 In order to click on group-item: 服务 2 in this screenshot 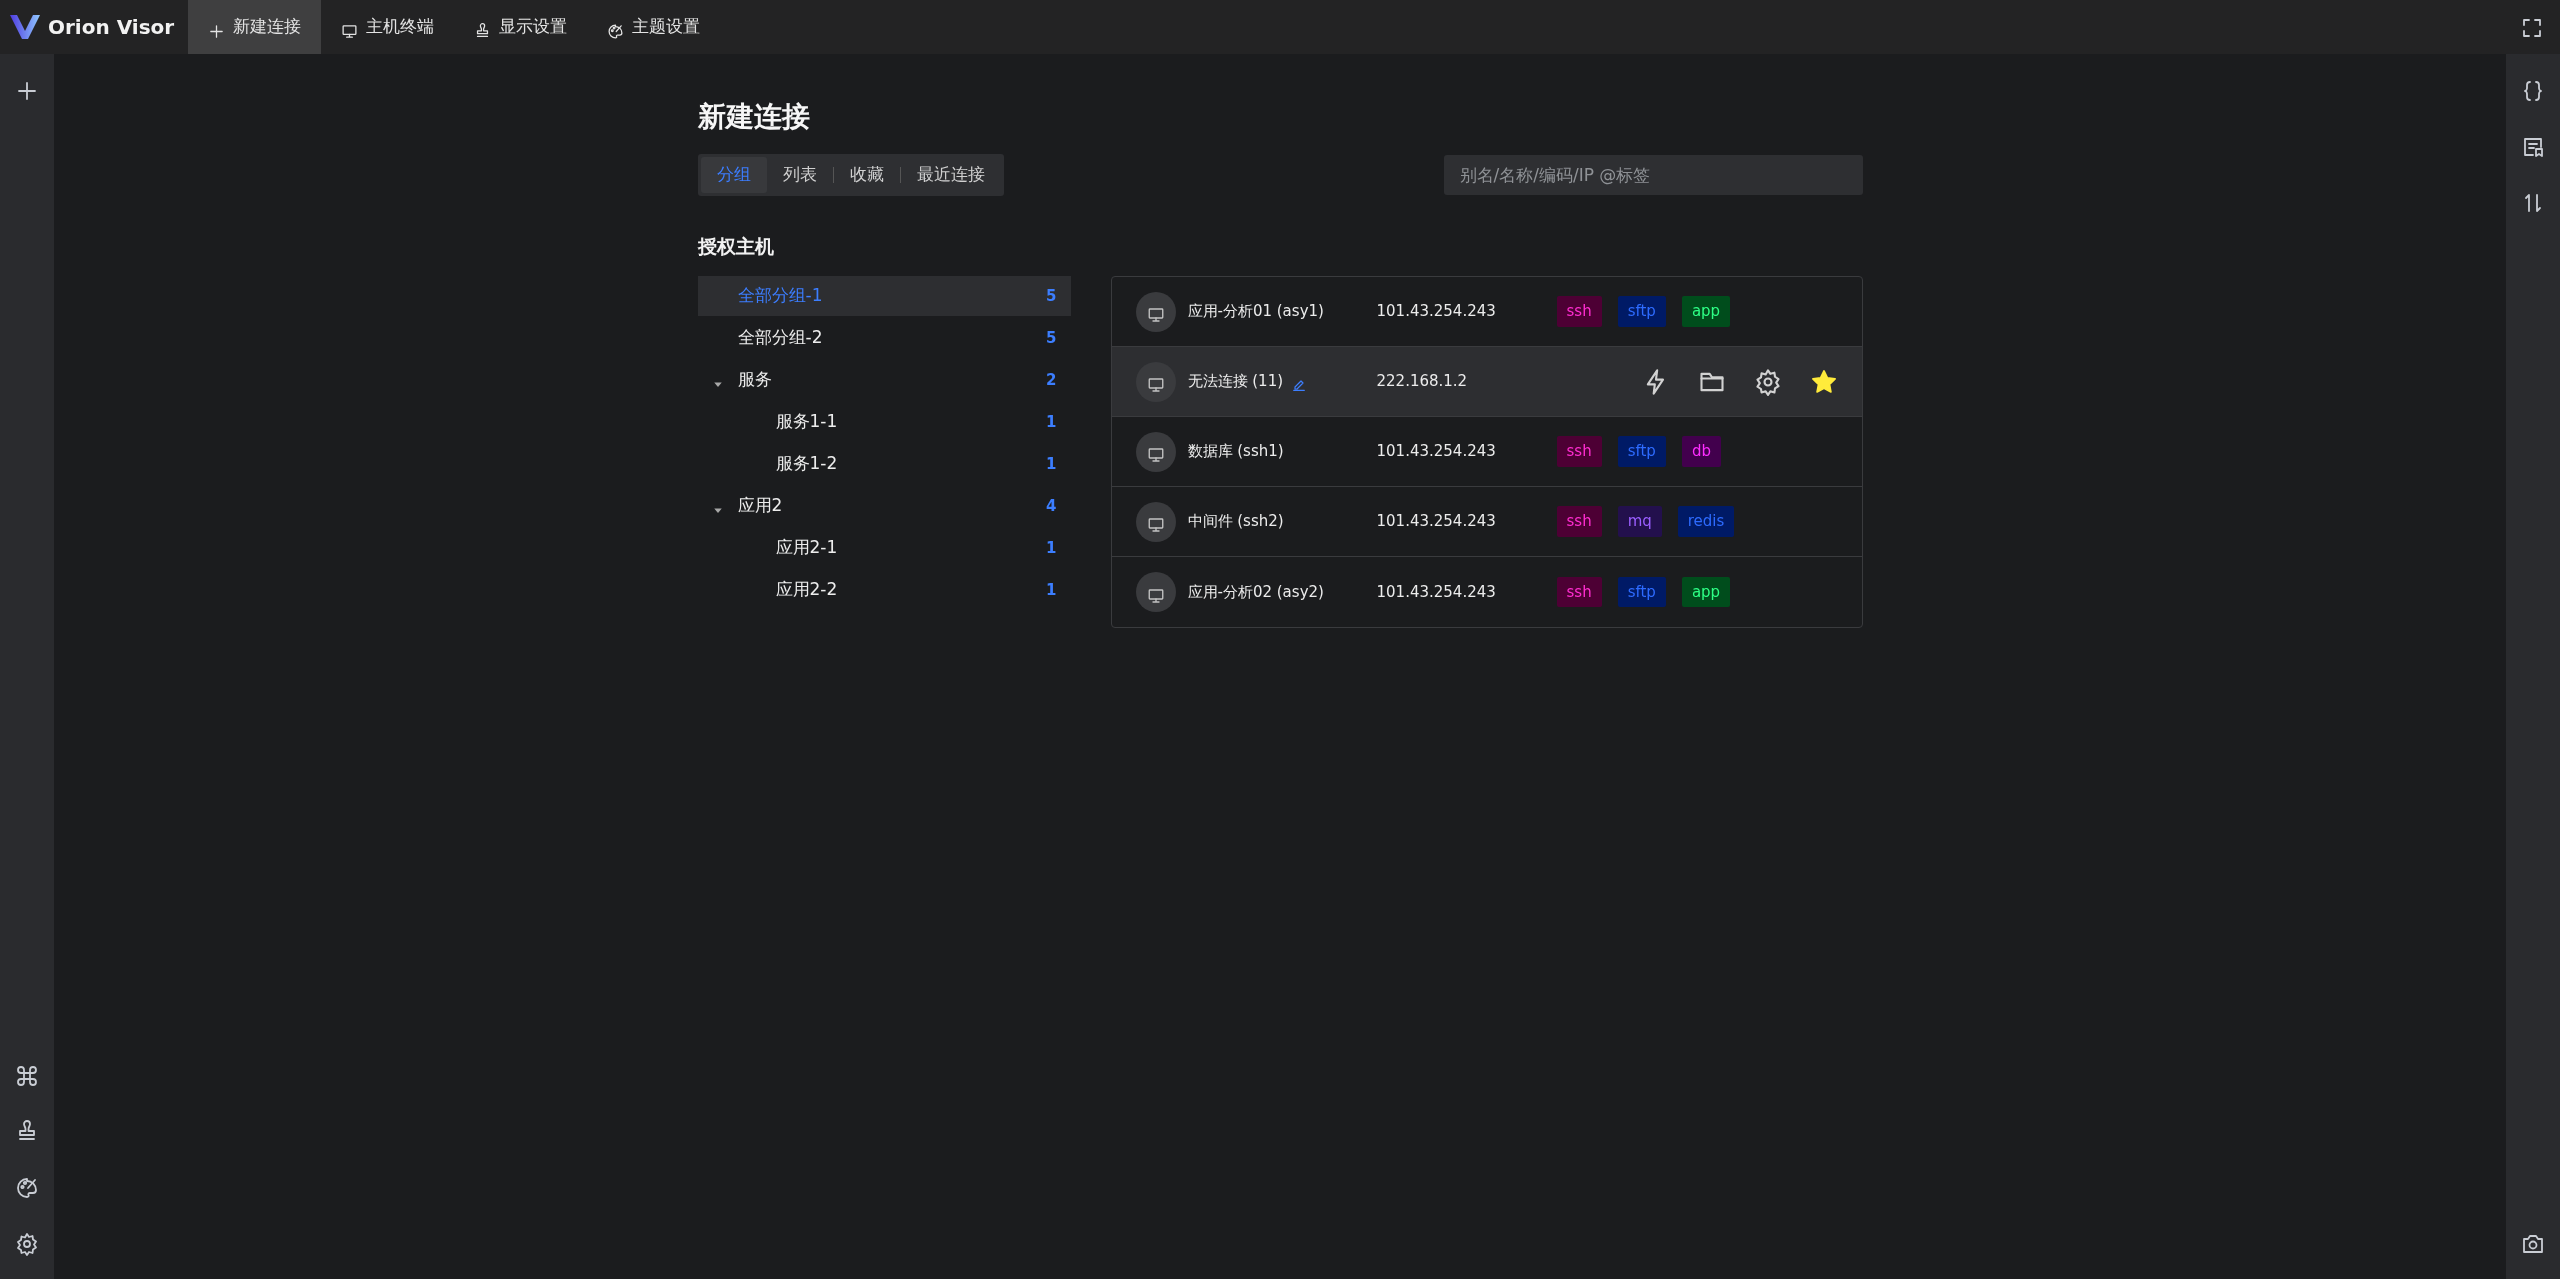, I will do `click(884, 380)`.